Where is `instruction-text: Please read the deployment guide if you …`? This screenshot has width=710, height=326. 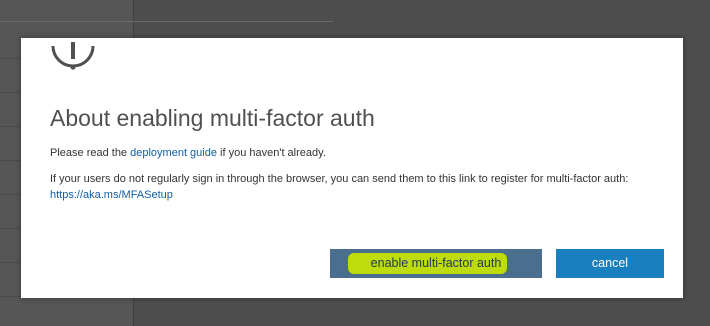
instruction-text: Please read the deployment guide if you … is located at coordinates (360, 153).